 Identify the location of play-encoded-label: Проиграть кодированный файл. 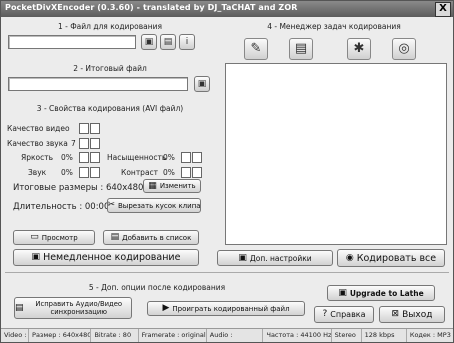
(231, 308).